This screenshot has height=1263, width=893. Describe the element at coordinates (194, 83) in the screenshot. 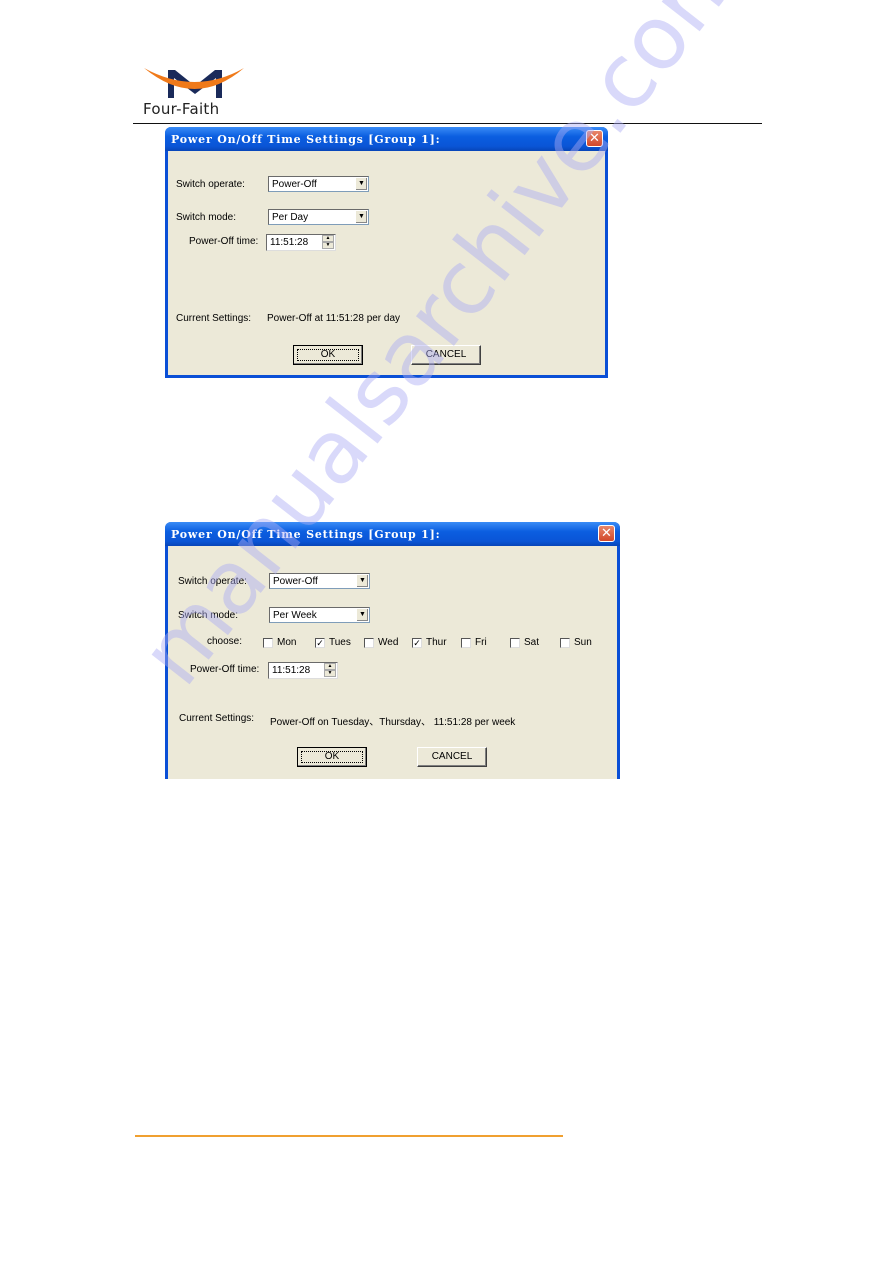

I see `logo-mark-icon` at that location.